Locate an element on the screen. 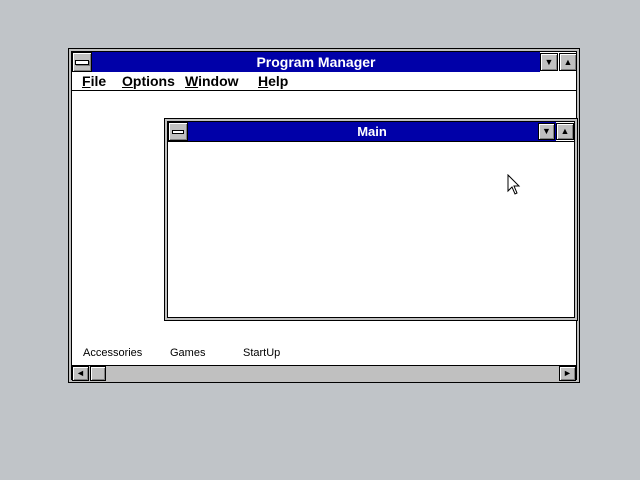 The image size is (640, 480). scroll-left-button: ◄ is located at coordinates (80, 373).